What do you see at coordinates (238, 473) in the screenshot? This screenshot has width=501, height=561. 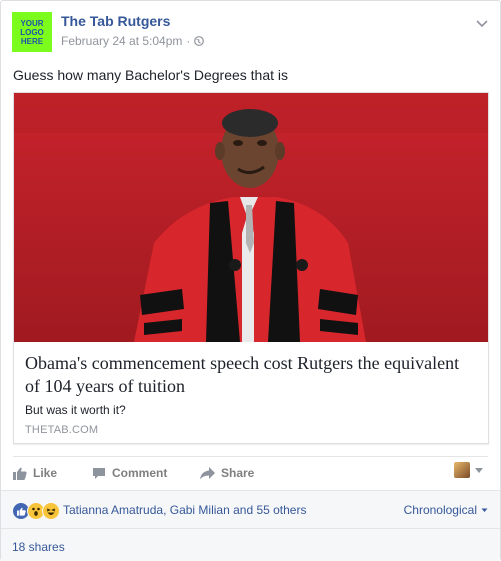 I see `share-label: Share` at bounding box center [238, 473].